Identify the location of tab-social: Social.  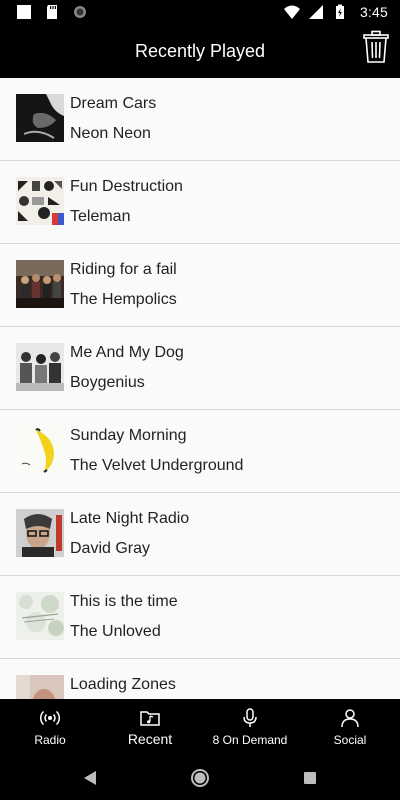
(350, 727).